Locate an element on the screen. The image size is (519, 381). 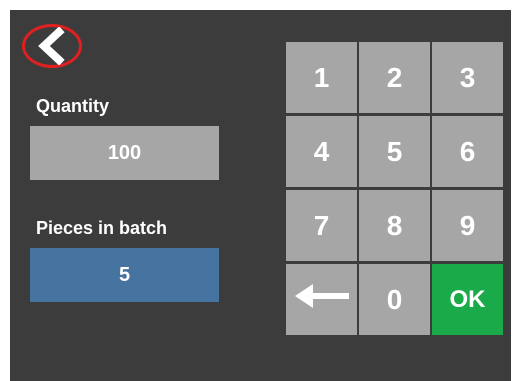
quantity-label: Quantity is located at coordinates (73, 106).